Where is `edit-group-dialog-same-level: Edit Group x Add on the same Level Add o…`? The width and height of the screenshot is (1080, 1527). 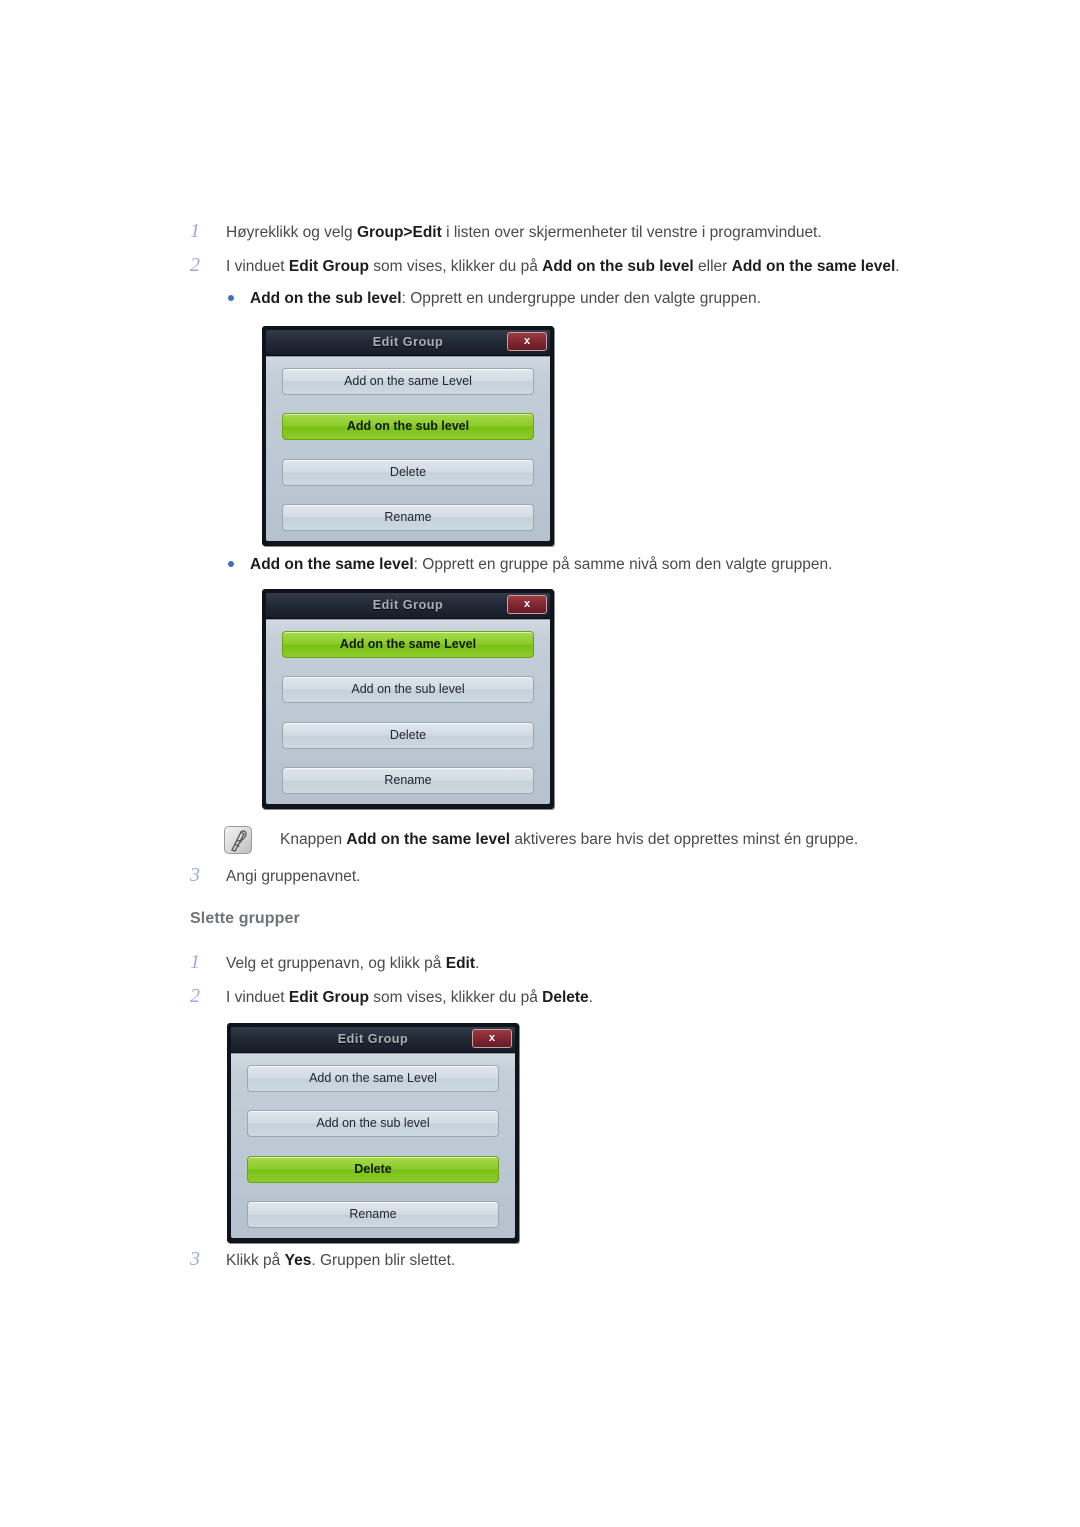
edit-group-dialog-same-level: Edit Group x Add on the same Level Add o… is located at coordinates (408, 699).